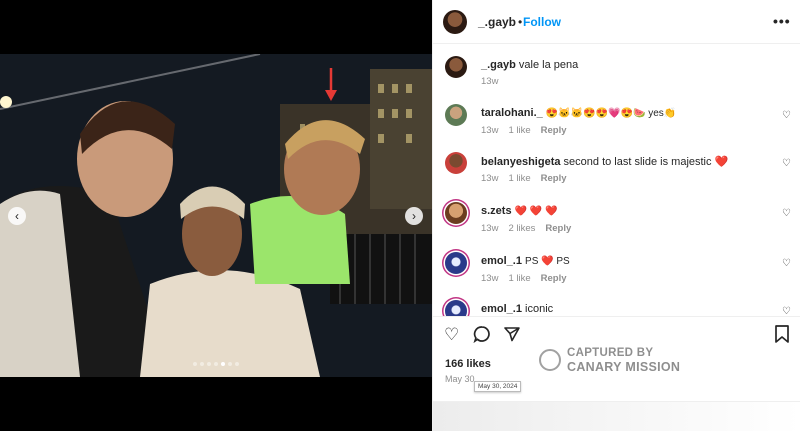 The image size is (800, 431). What do you see at coordinates (539, 309) in the screenshot?
I see `comment-text: iconic` at bounding box center [539, 309].